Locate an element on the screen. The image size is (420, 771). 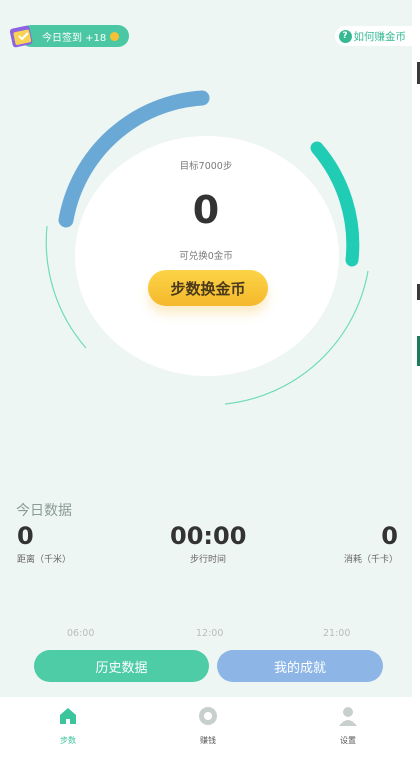
question-icon: ? is located at coordinates (345, 36).